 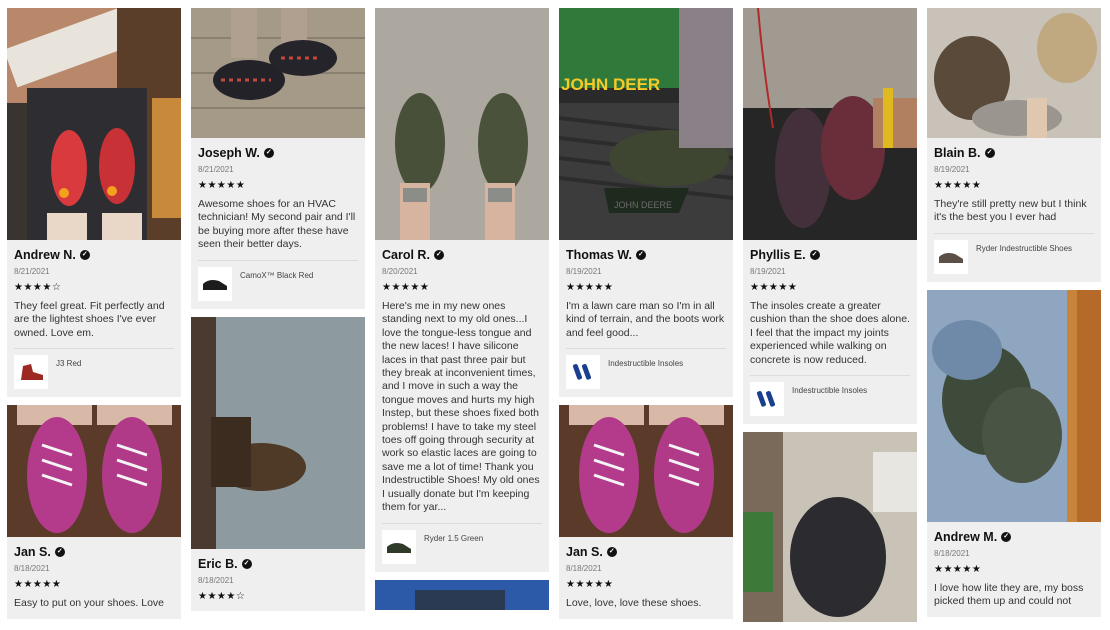 I want to click on product-link: J3 Red, so click(x=94, y=369).